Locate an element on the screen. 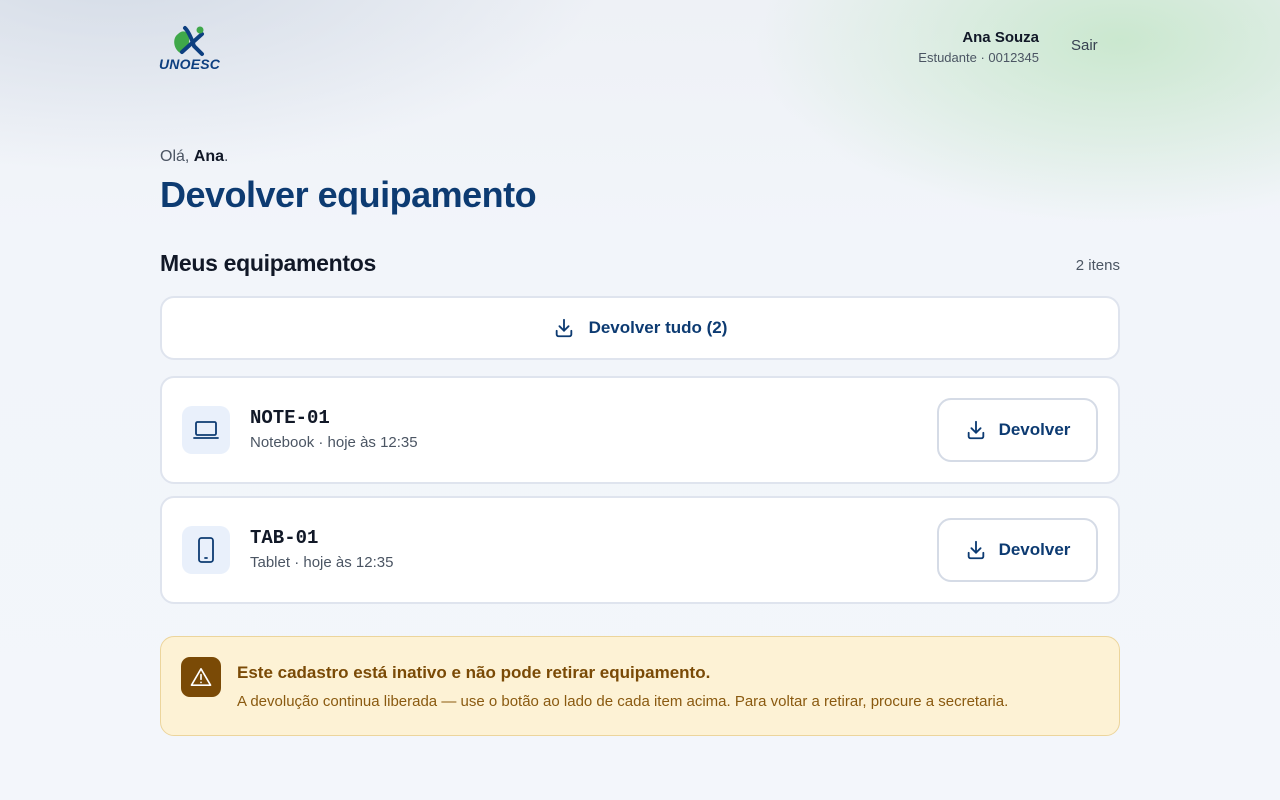  alert-icon-box is located at coordinates (201, 677).